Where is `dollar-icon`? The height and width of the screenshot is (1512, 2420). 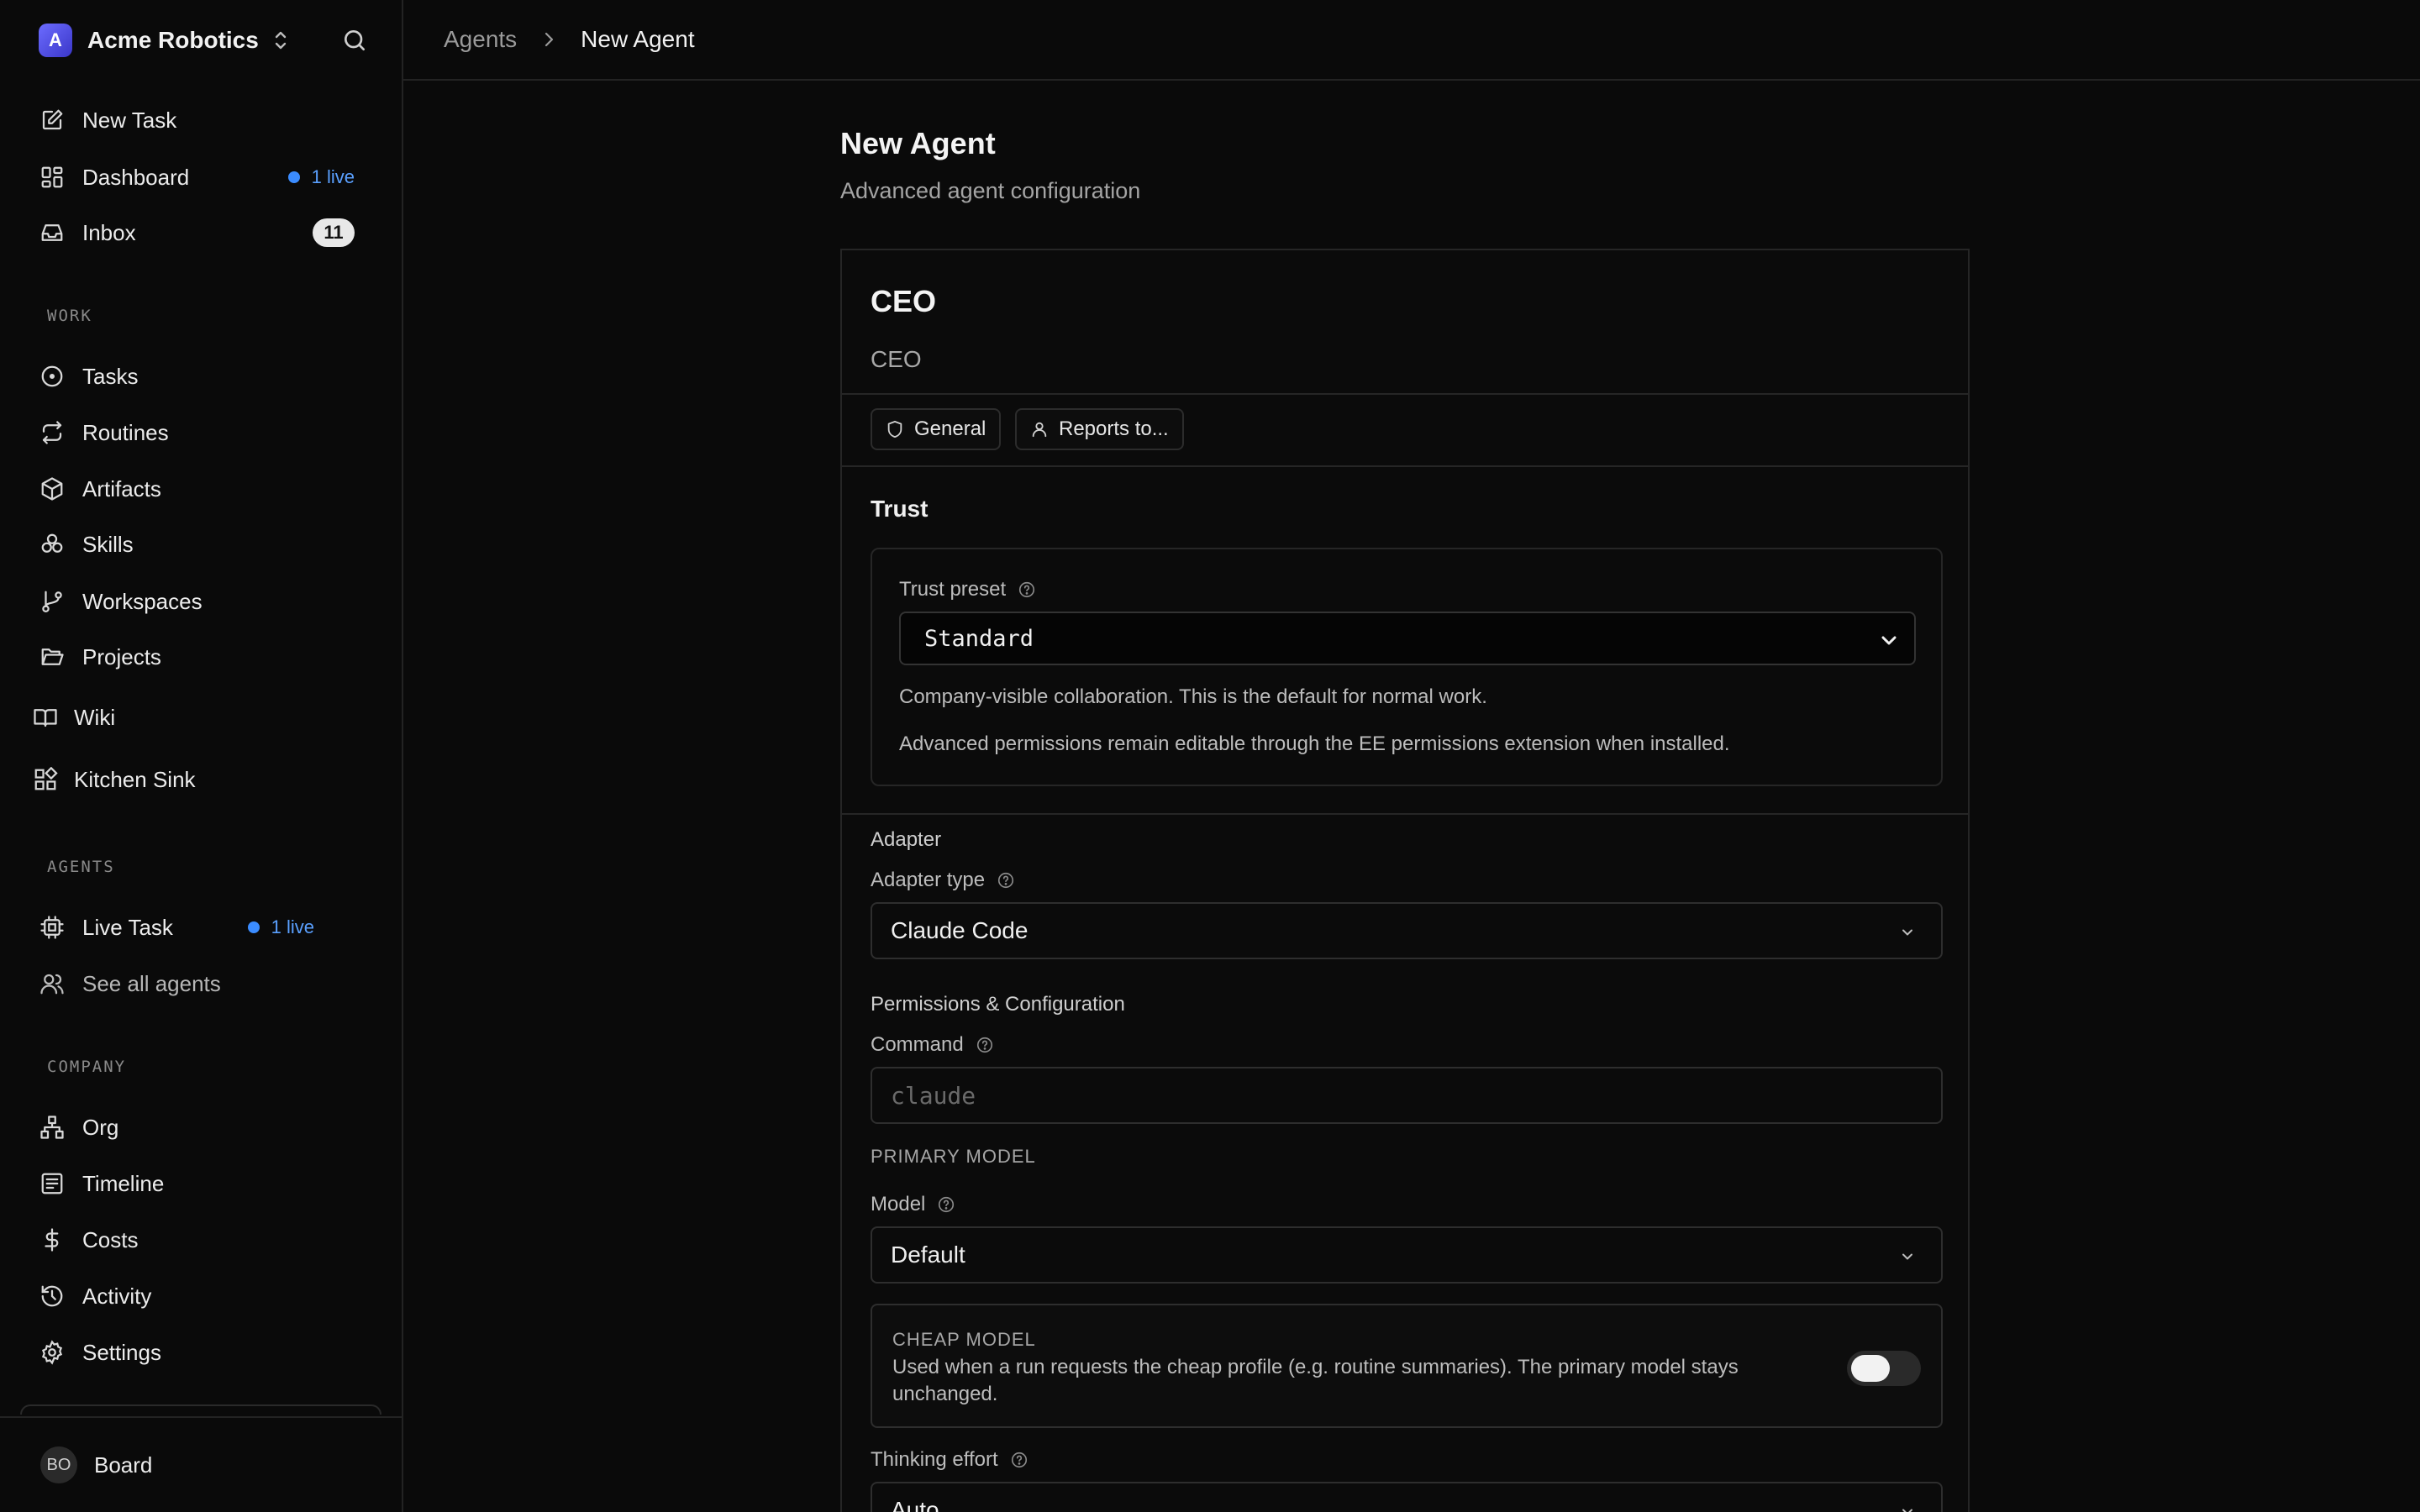
dollar-icon is located at coordinates (52, 1239).